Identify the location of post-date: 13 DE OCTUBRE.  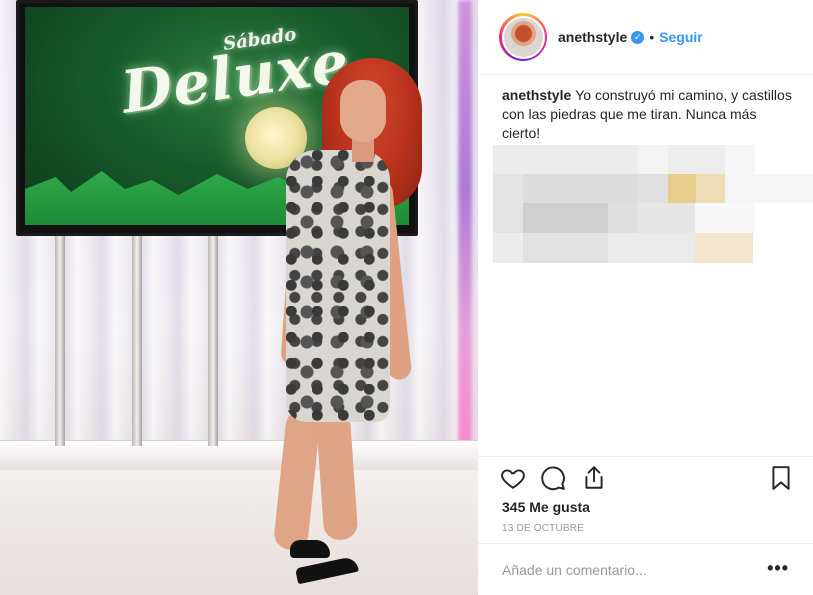
(543, 528).